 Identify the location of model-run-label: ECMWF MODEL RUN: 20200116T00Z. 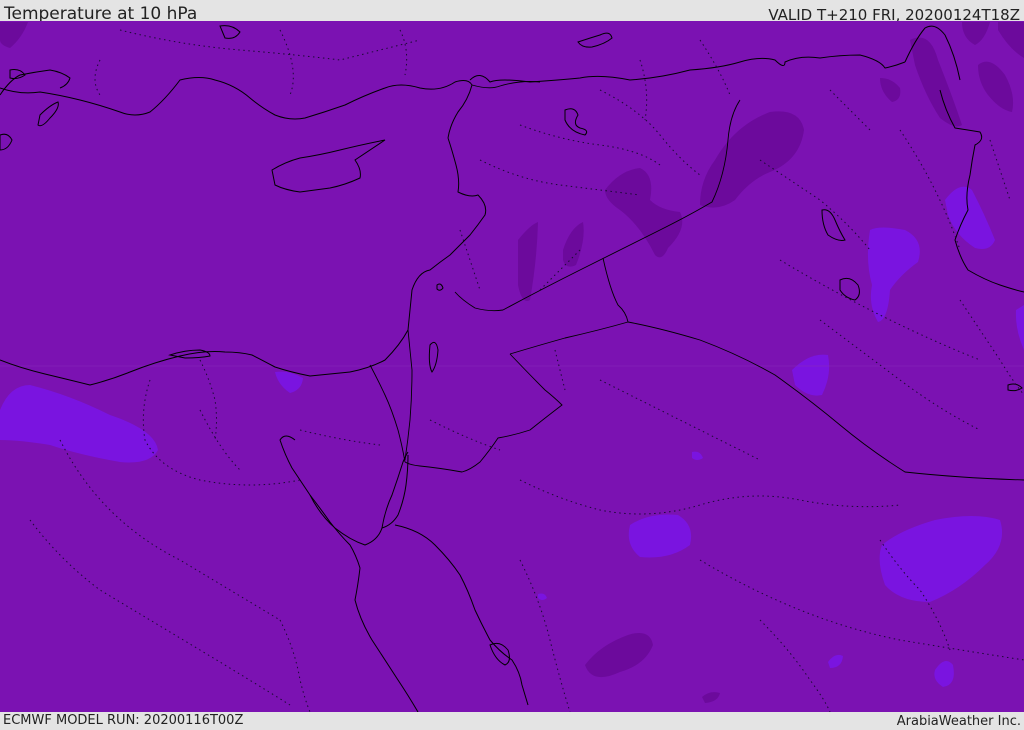
(123, 720).